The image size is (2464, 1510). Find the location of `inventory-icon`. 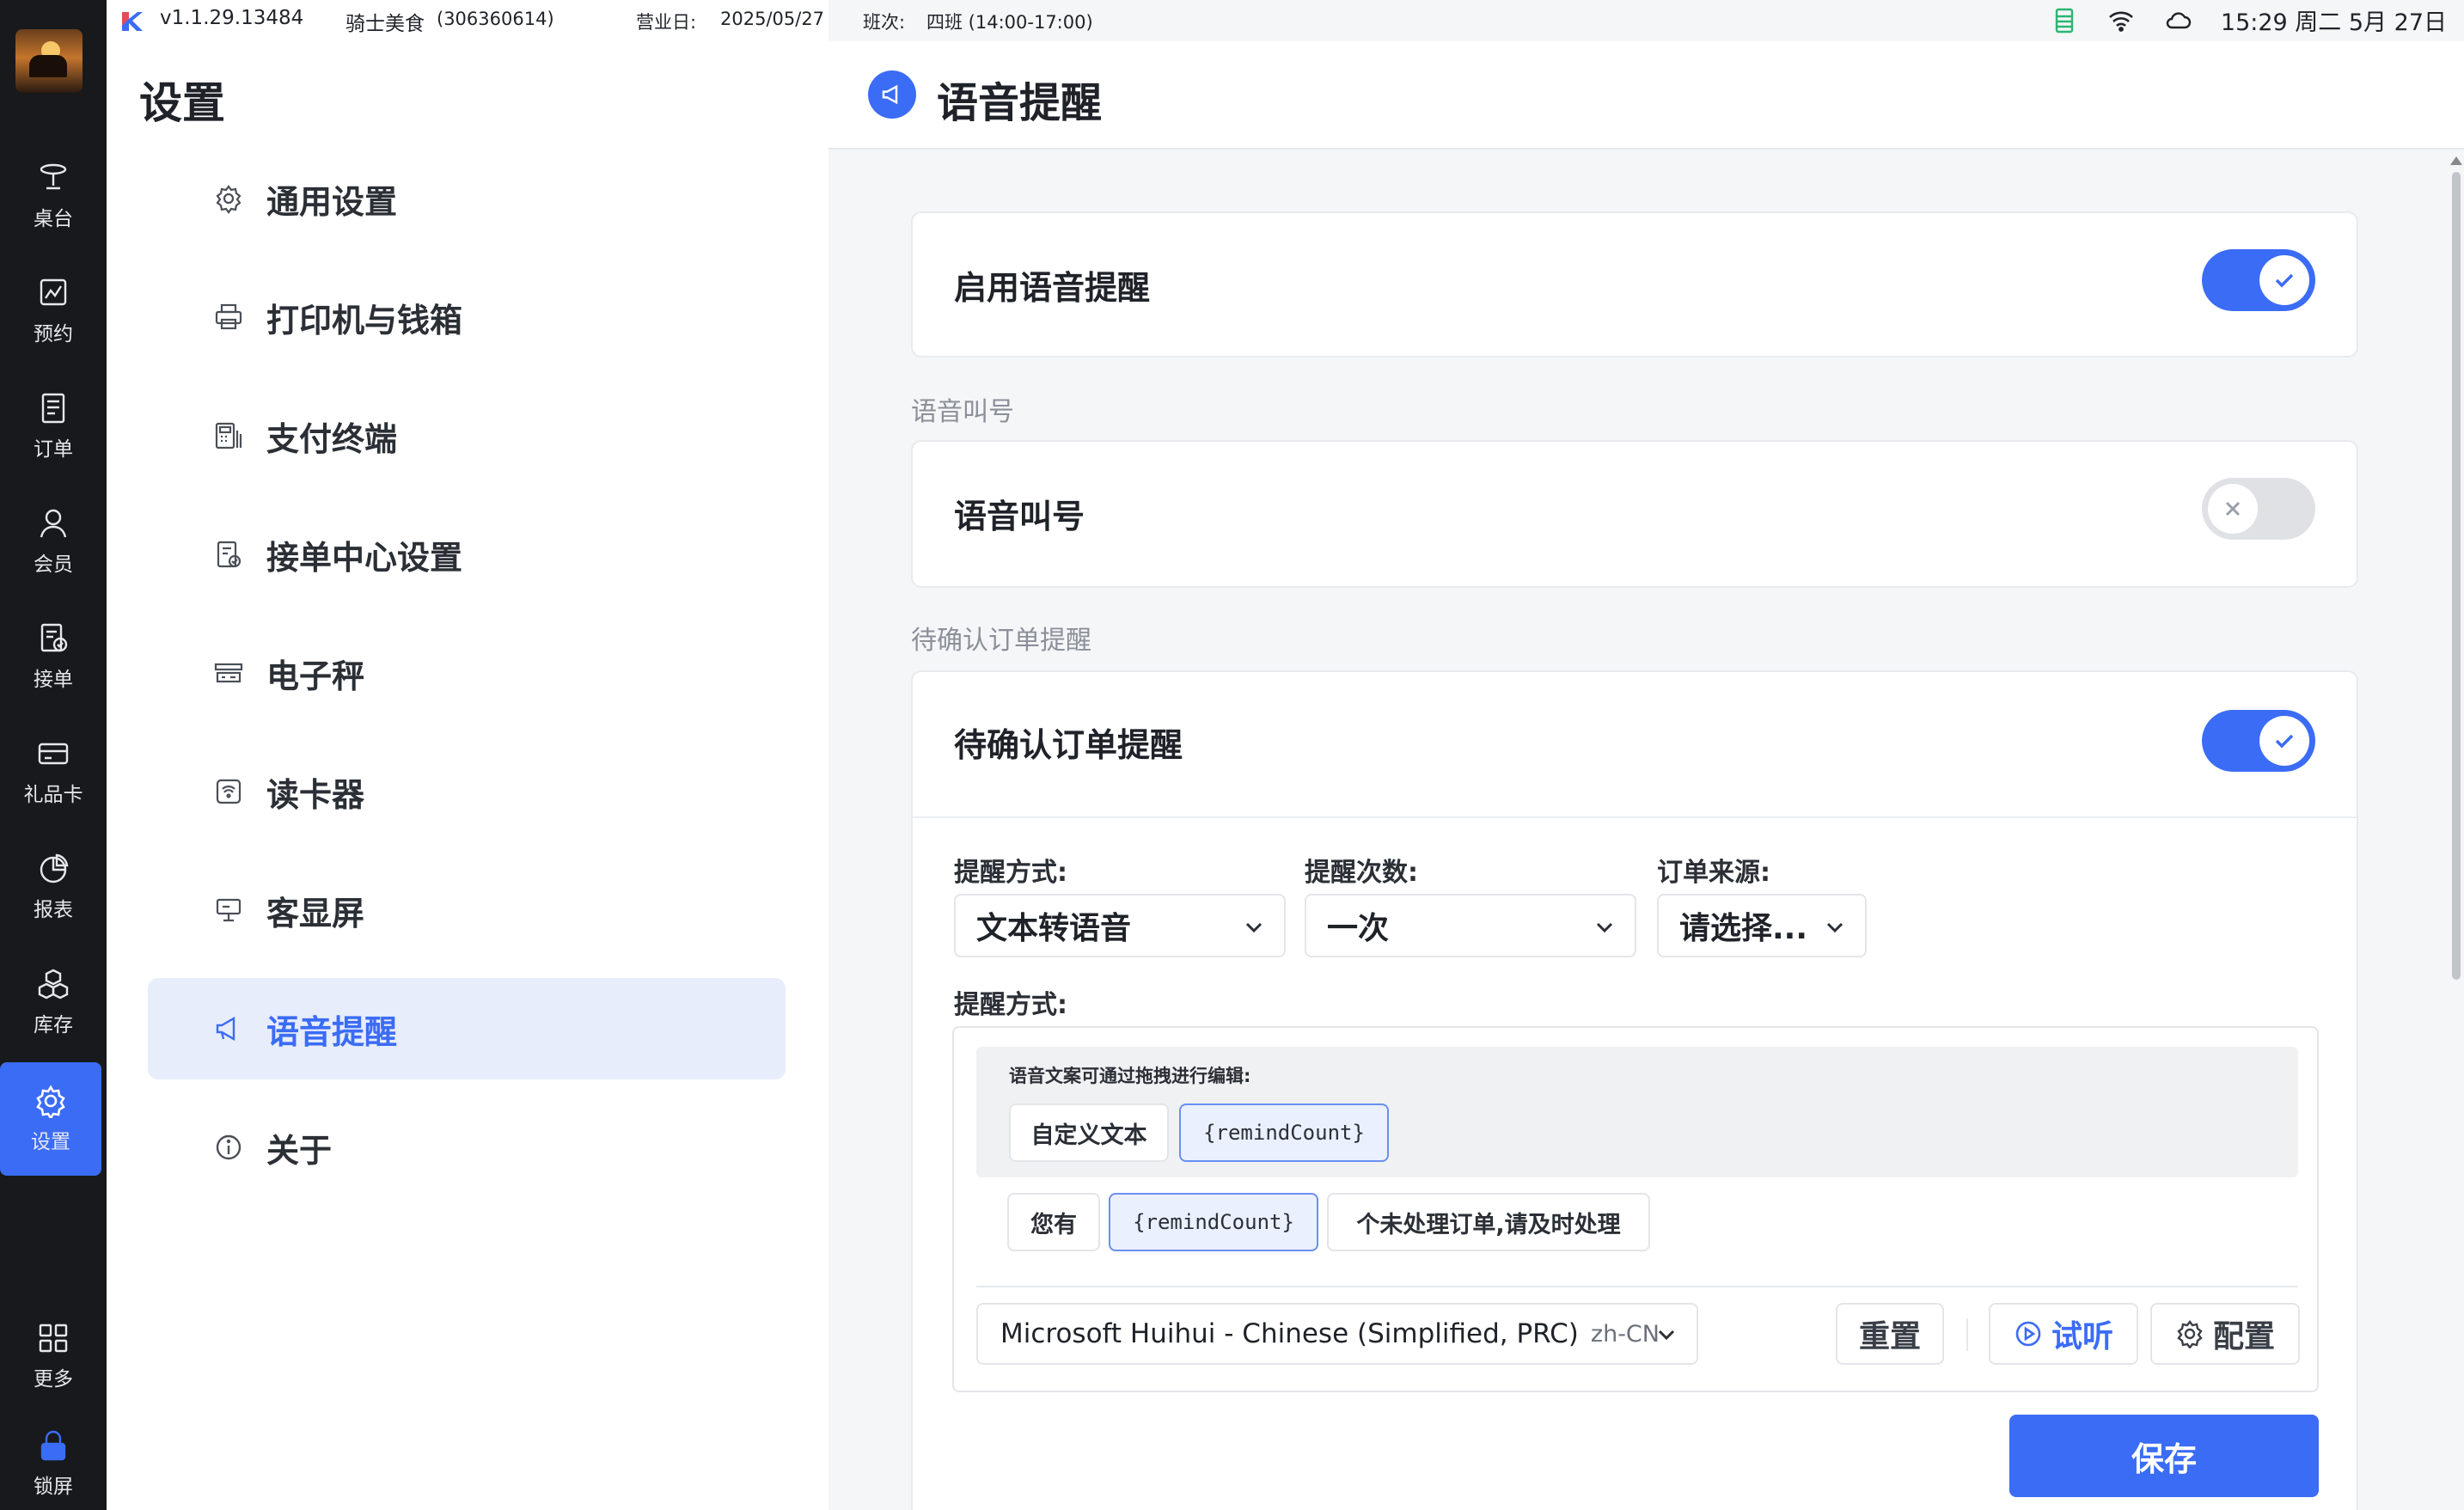

inventory-icon is located at coordinates (53, 984).